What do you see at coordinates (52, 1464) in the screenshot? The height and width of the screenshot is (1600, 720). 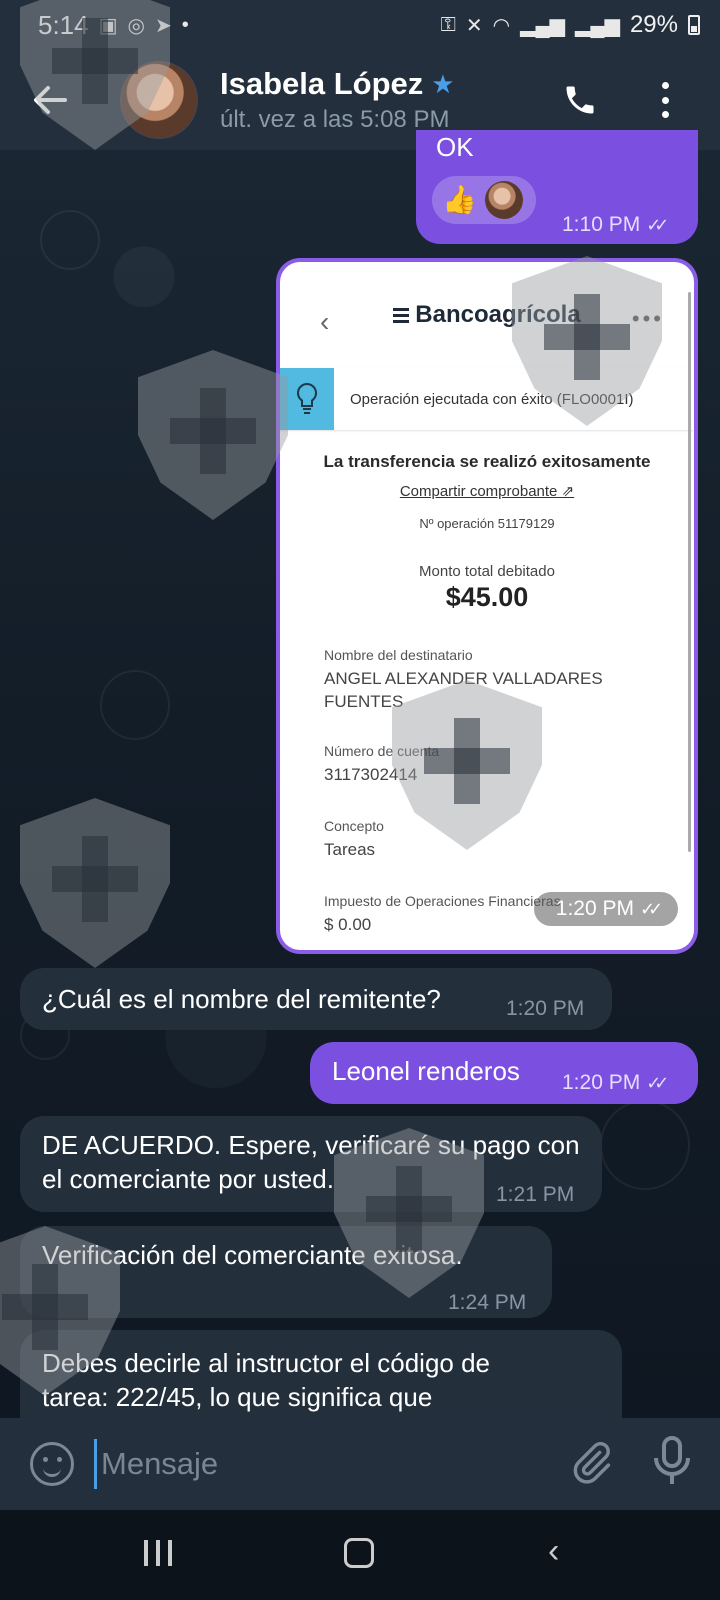 I see `emoji-icon` at bounding box center [52, 1464].